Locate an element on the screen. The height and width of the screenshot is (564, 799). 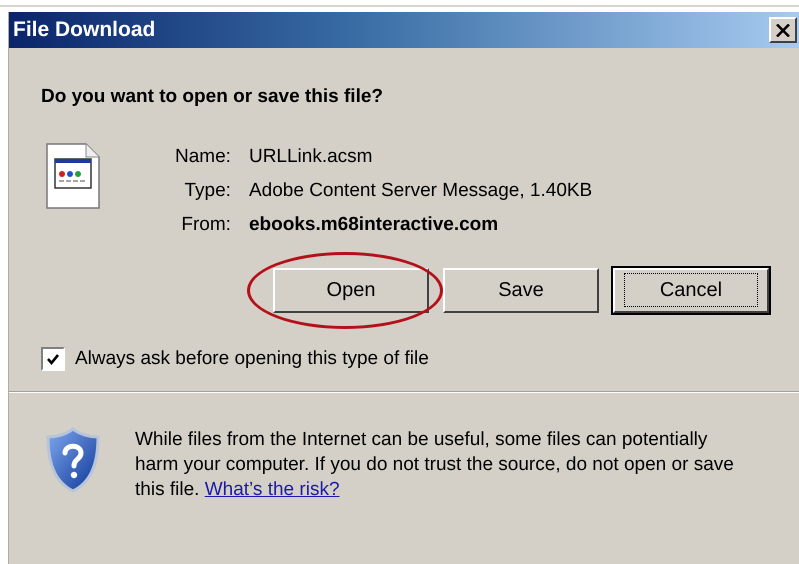
file-icon is located at coordinates (73, 176).